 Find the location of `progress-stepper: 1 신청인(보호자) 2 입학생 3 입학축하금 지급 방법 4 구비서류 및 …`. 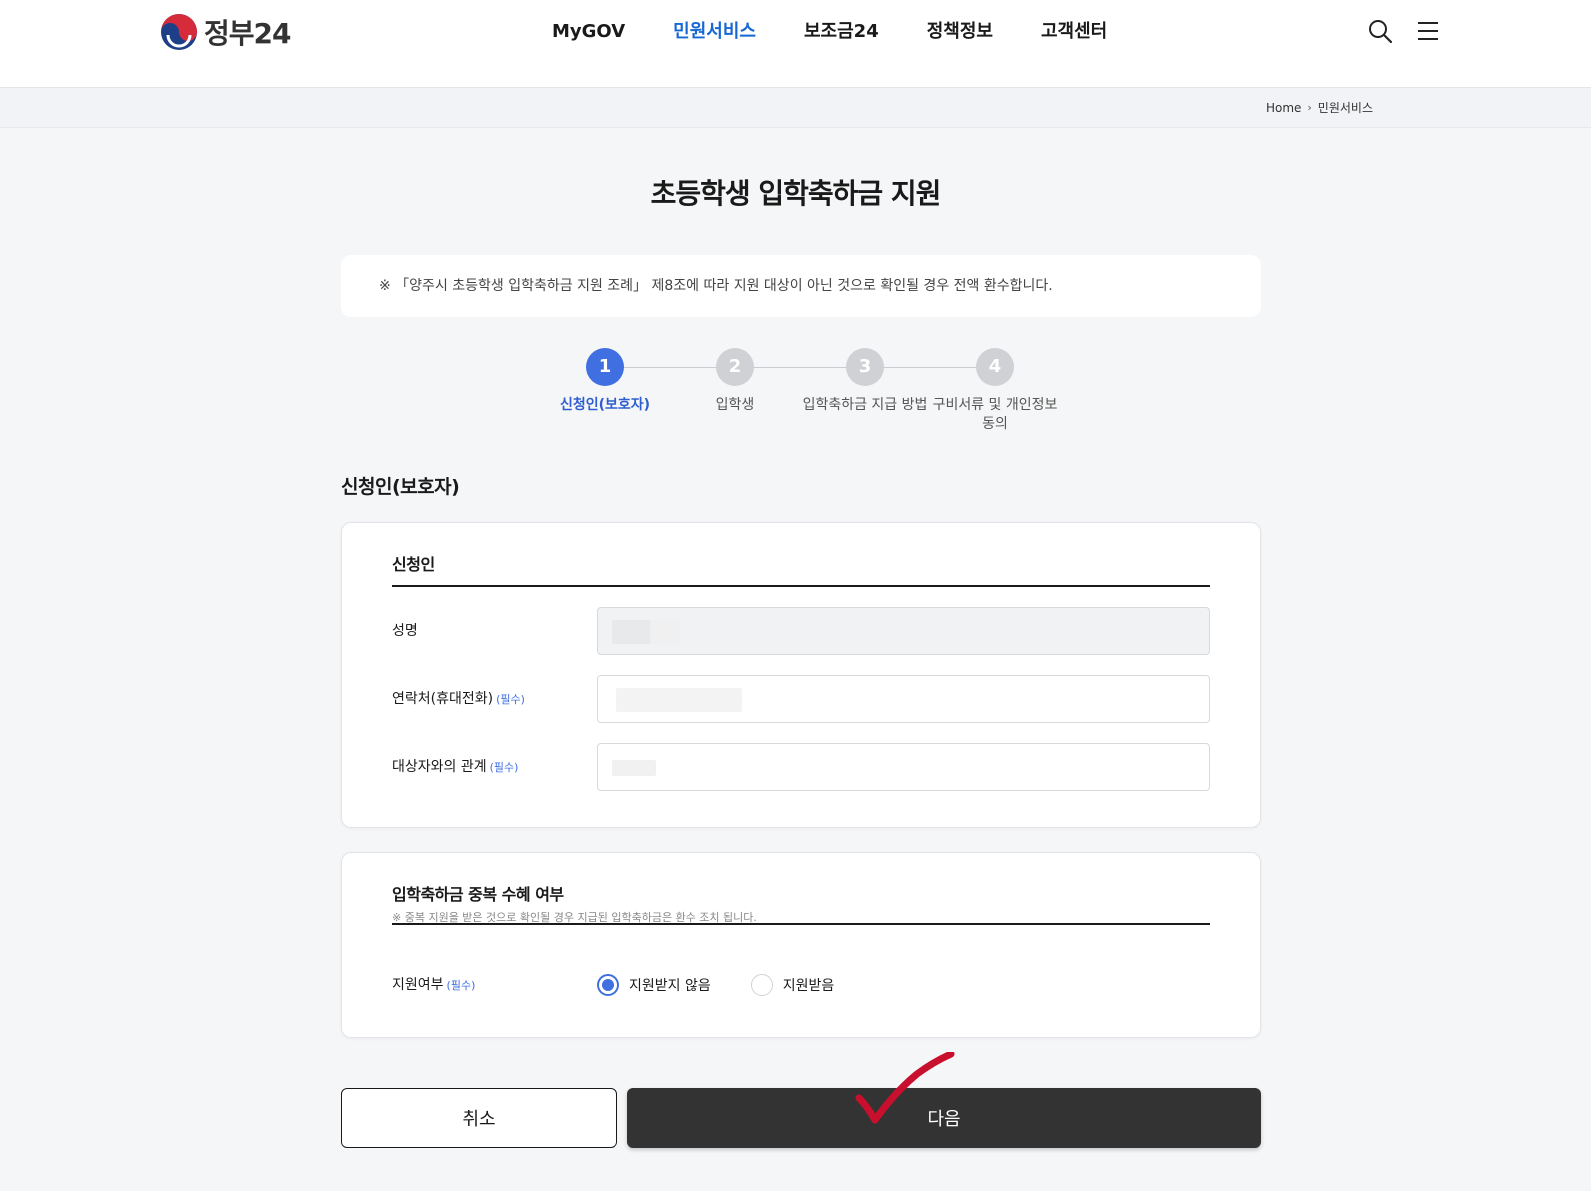

progress-stepper: 1 신청인(보호자) 2 입학생 3 입학축하금 지급 방법 4 구비서류 및 … is located at coordinates (800, 391).